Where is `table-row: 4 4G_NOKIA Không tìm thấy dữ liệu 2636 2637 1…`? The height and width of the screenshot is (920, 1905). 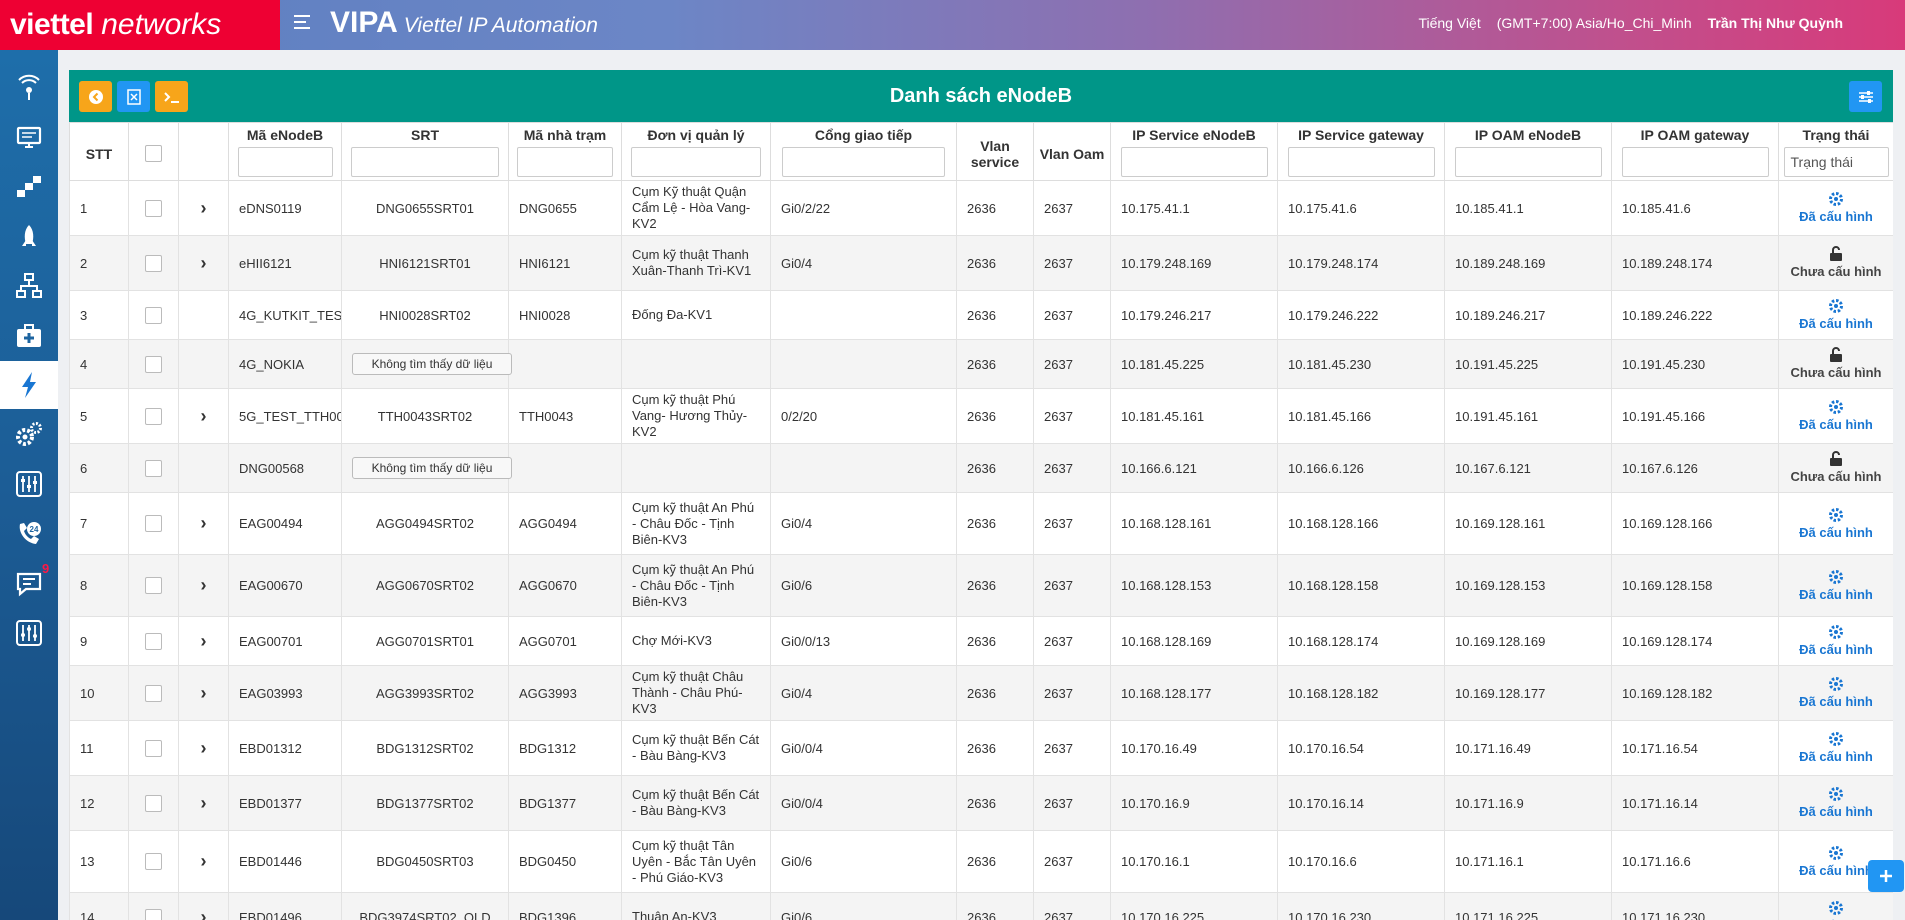
table-row: 4 4G_NOKIA Không tìm thấy dữ liệu 2636 2637 1… is located at coordinates (981, 364).